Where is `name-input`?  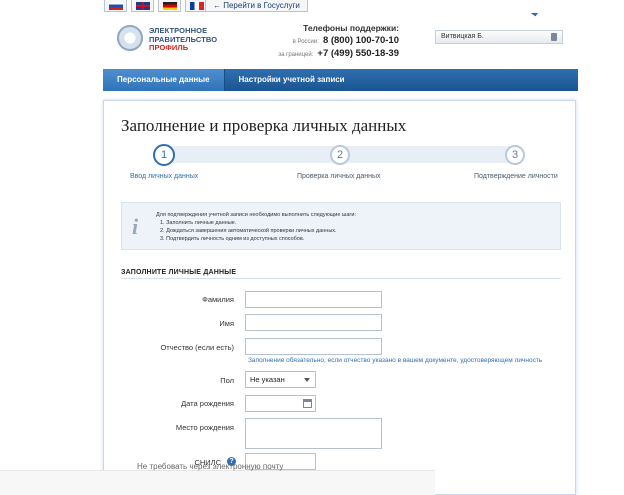 name-input is located at coordinates (313, 322).